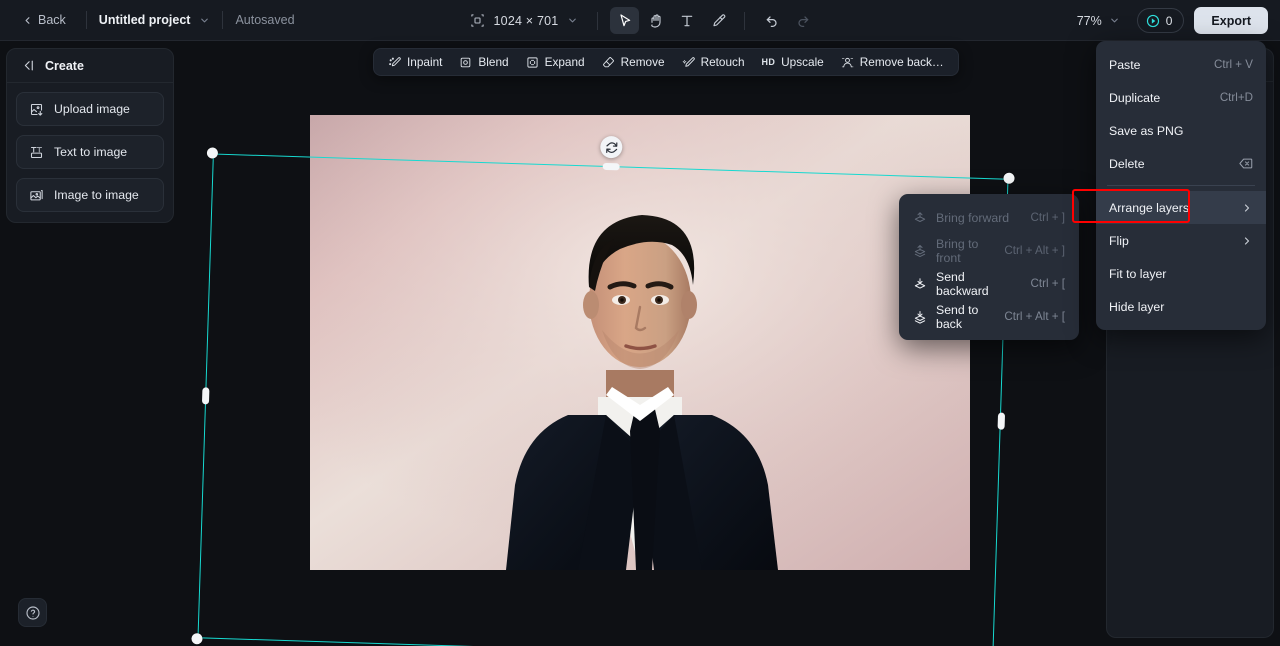 The image size is (1280, 646). What do you see at coordinates (1152, 20) in the screenshot?
I see `credit-coin-icon` at bounding box center [1152, 20].